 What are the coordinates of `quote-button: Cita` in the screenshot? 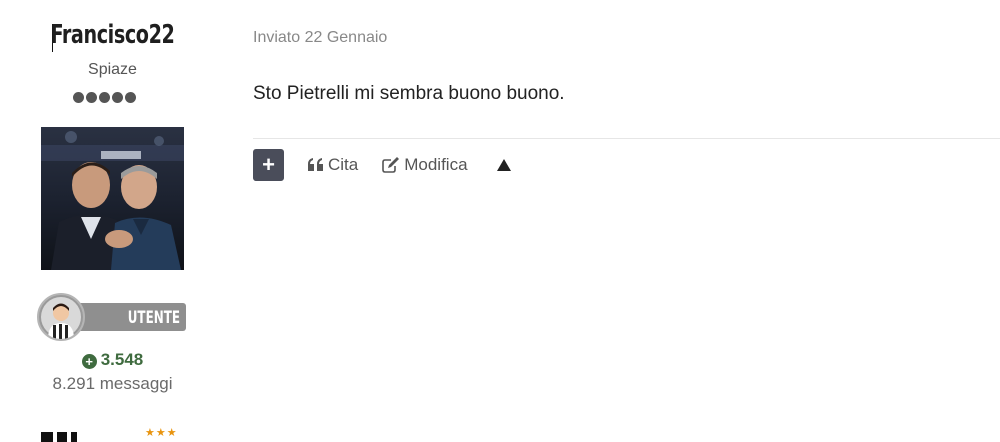 It's located at (333, 165).